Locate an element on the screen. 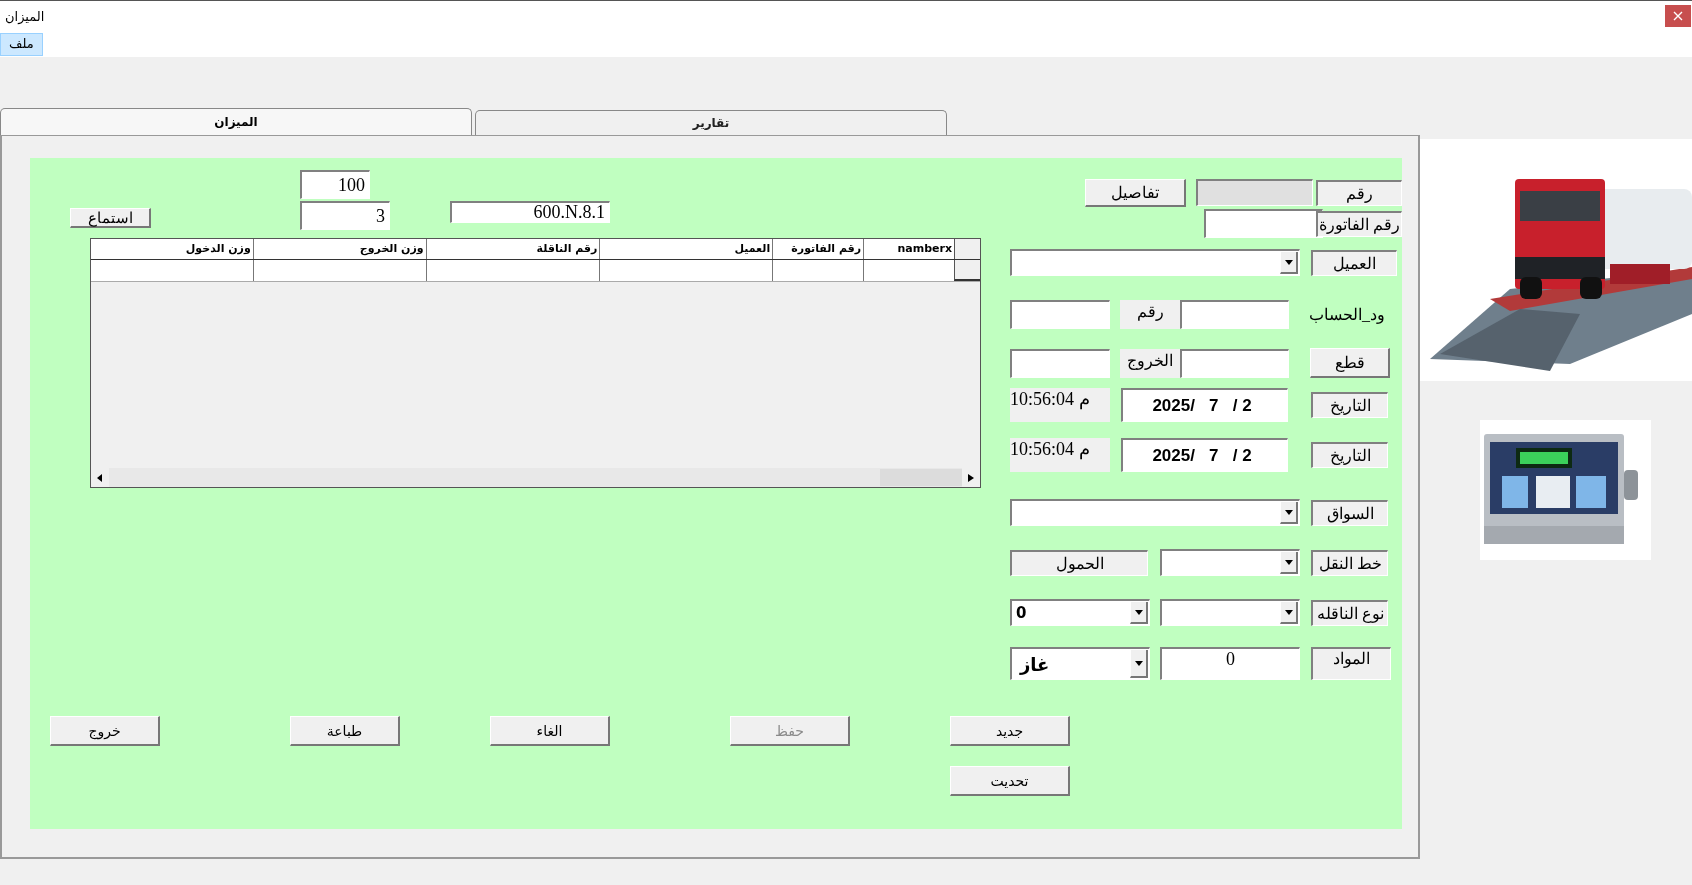  horizontal-scrollbar is located at coordinates (535, 477).